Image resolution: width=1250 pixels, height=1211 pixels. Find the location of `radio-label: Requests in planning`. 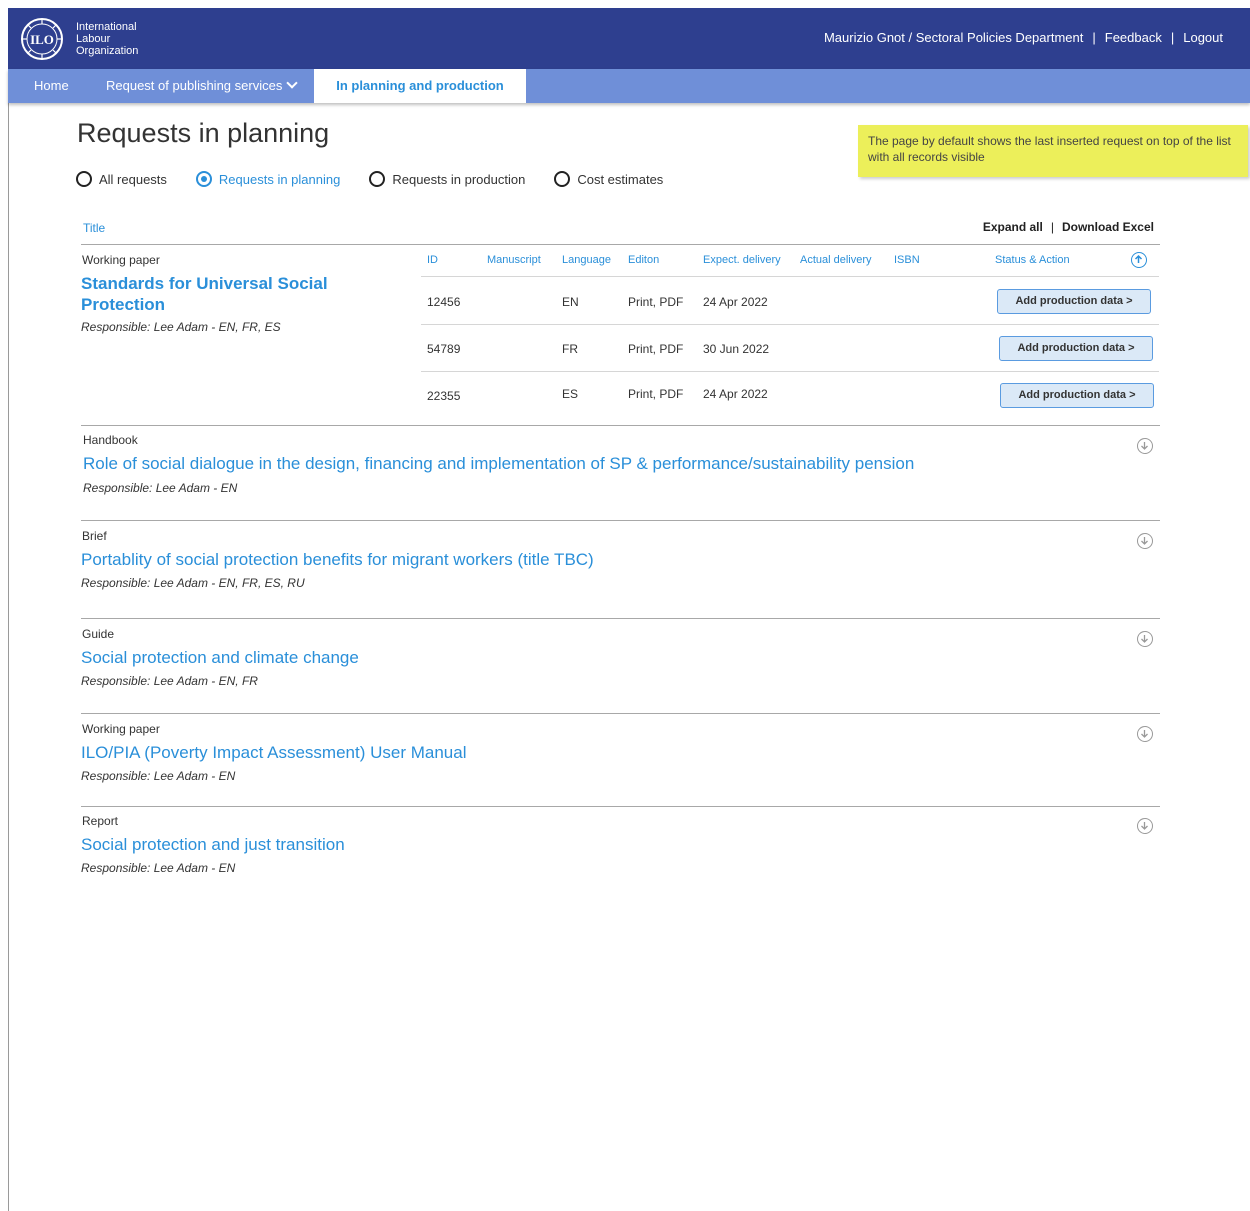

radio-label: Requests in planning is located at coordinates (279, 179).